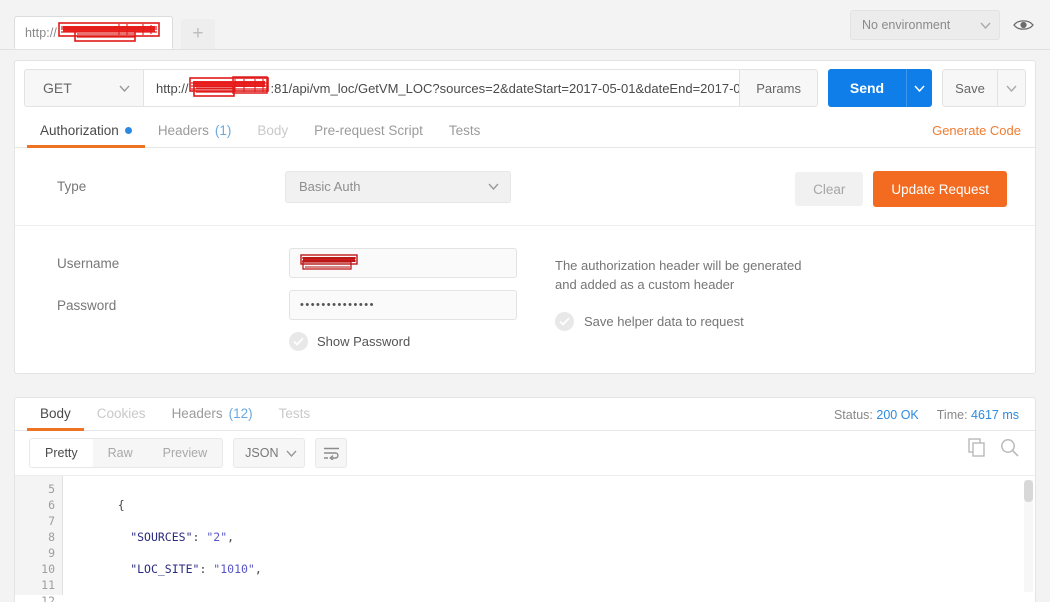  Describe the element at coordinates (662, 341) in the screenshot. I see `show-password-row: Show Password` at that location.